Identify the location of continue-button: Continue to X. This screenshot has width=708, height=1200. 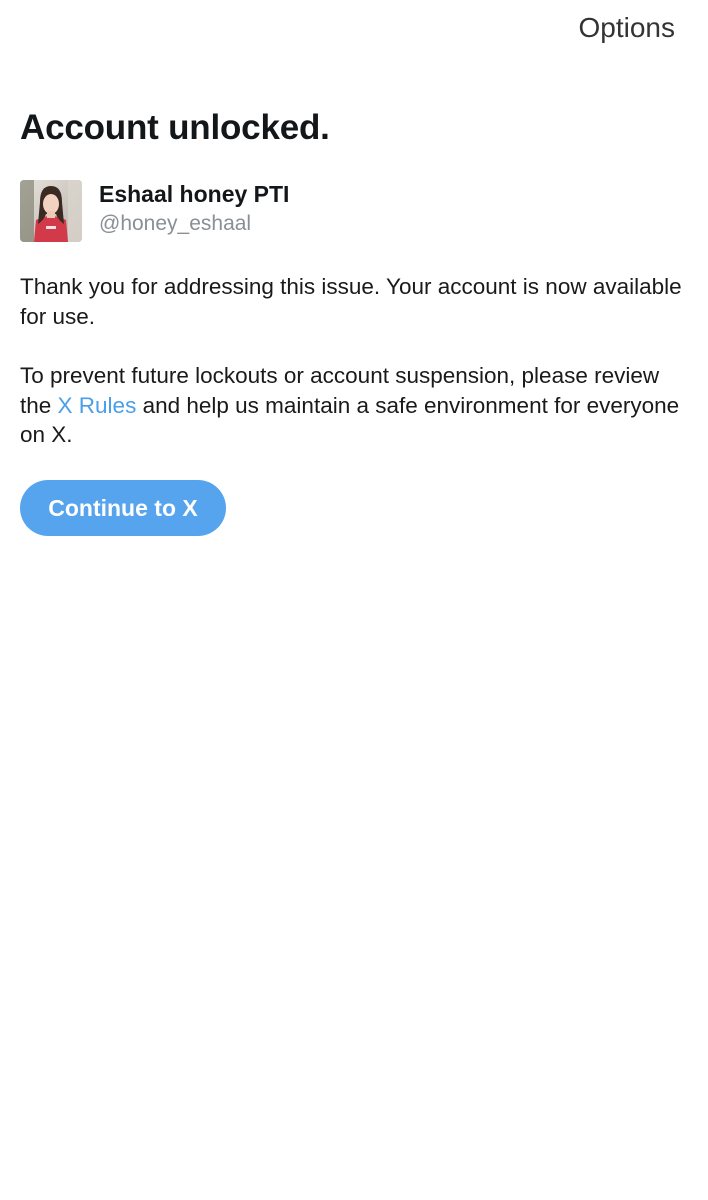
(123, 508).